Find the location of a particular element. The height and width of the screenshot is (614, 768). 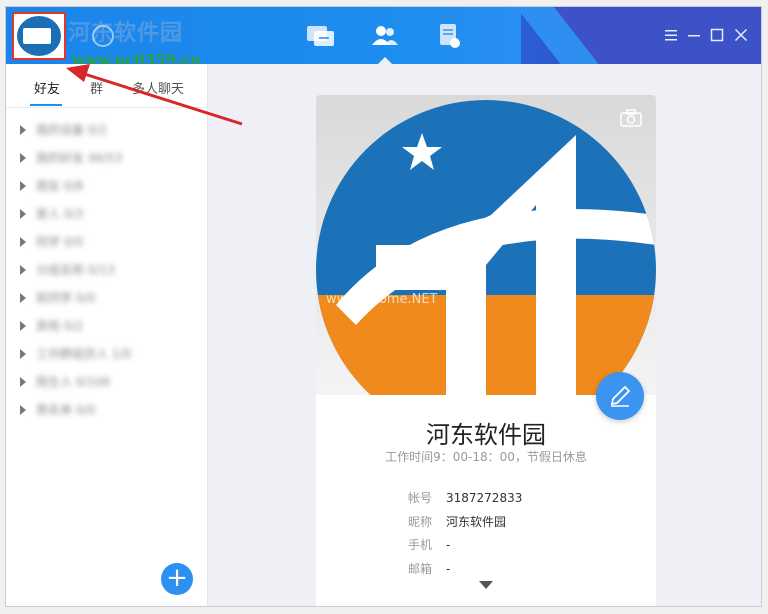

friend-group: 家人 0/3 is located at coordinates (107, 214).